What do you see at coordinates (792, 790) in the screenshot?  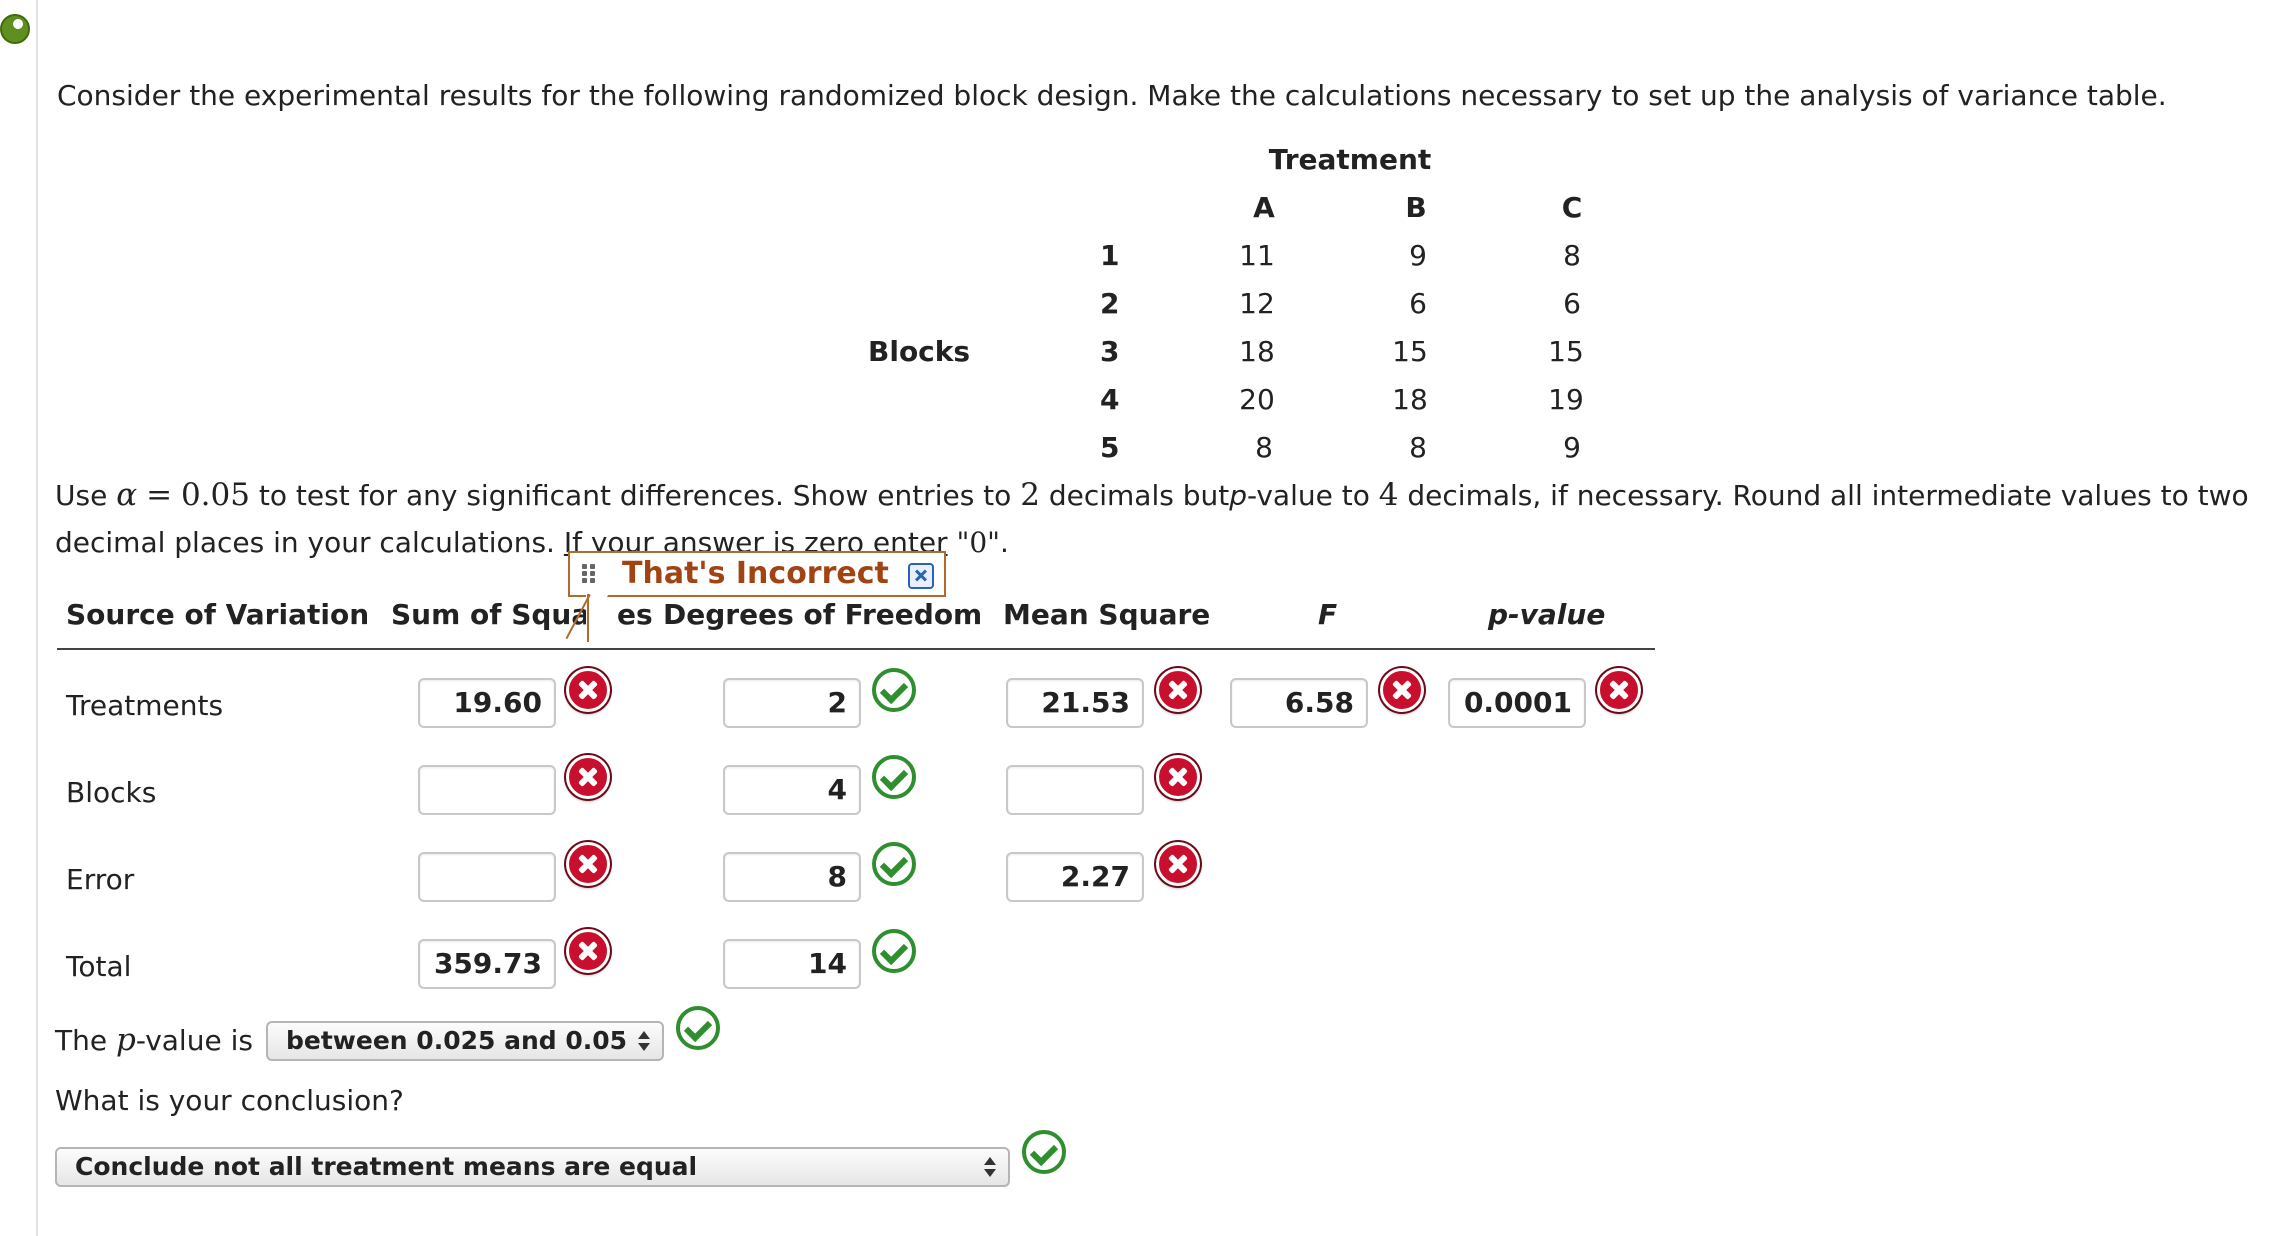 I see `df-blocks-input: 4` at bounding box center [792, 790].